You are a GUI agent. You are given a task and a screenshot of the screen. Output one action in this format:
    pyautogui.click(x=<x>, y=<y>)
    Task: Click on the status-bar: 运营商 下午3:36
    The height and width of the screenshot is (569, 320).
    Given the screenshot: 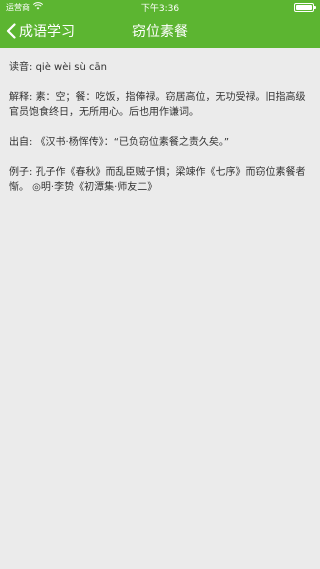 What is the action you would take?
    pyautogui.click(x=160, y=7)
    